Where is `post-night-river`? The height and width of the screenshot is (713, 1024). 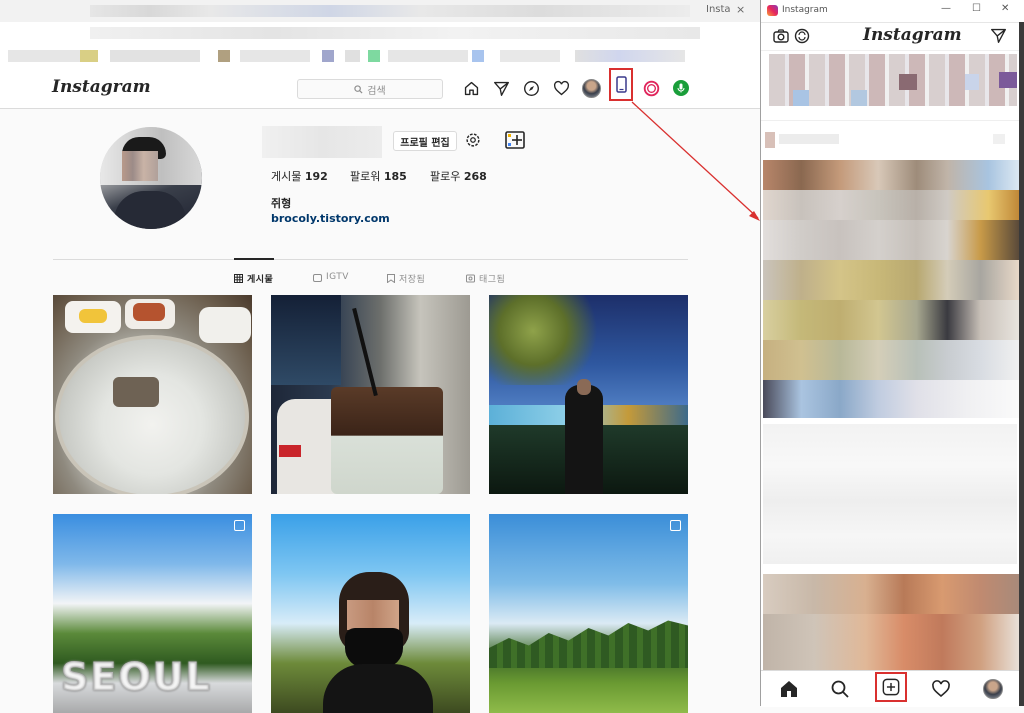 post-night-river is located at coordinates (588, 394).